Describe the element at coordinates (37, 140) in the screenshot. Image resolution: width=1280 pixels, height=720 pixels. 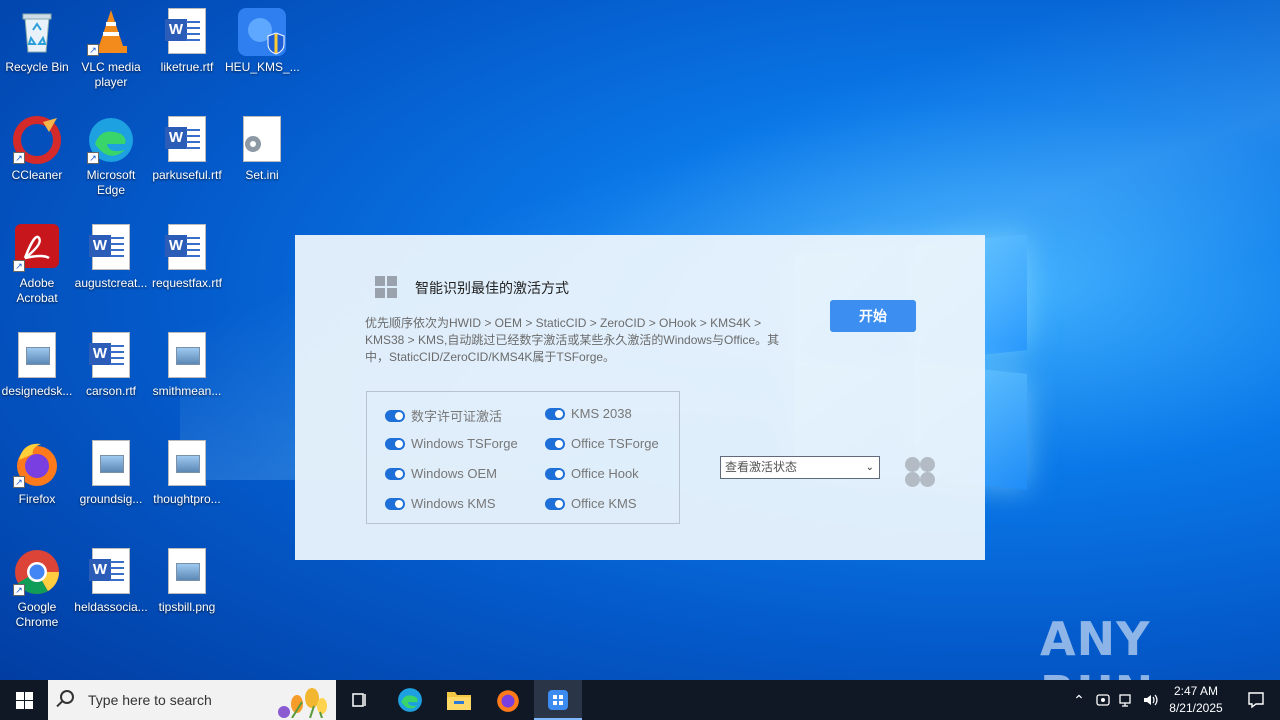
I see `ccleaner-icon: ↗` at that location.